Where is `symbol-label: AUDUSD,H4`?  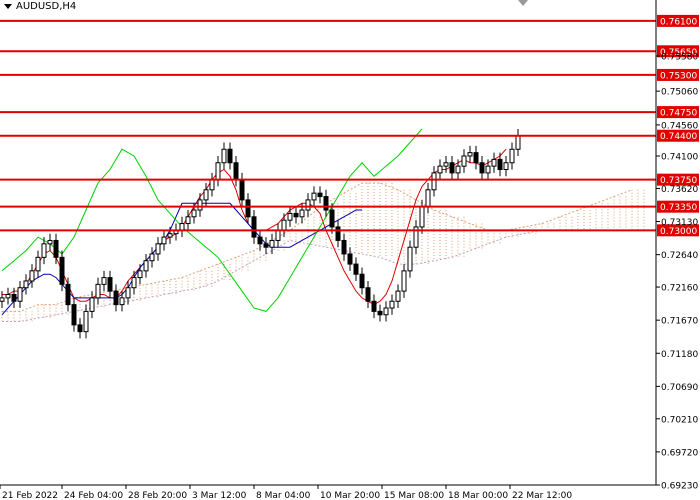 symbol-label: AUDUSD,H4 is located at coordinates (40, 6).